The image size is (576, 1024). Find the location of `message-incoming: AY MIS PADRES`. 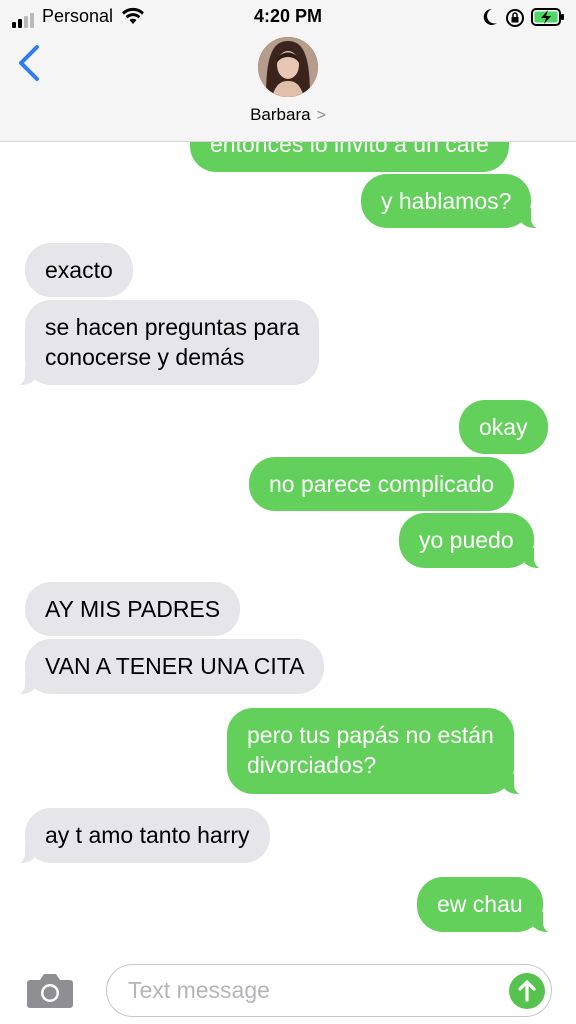

message-incoming: AY MIS PADRES is located at coordinates (133, 609).